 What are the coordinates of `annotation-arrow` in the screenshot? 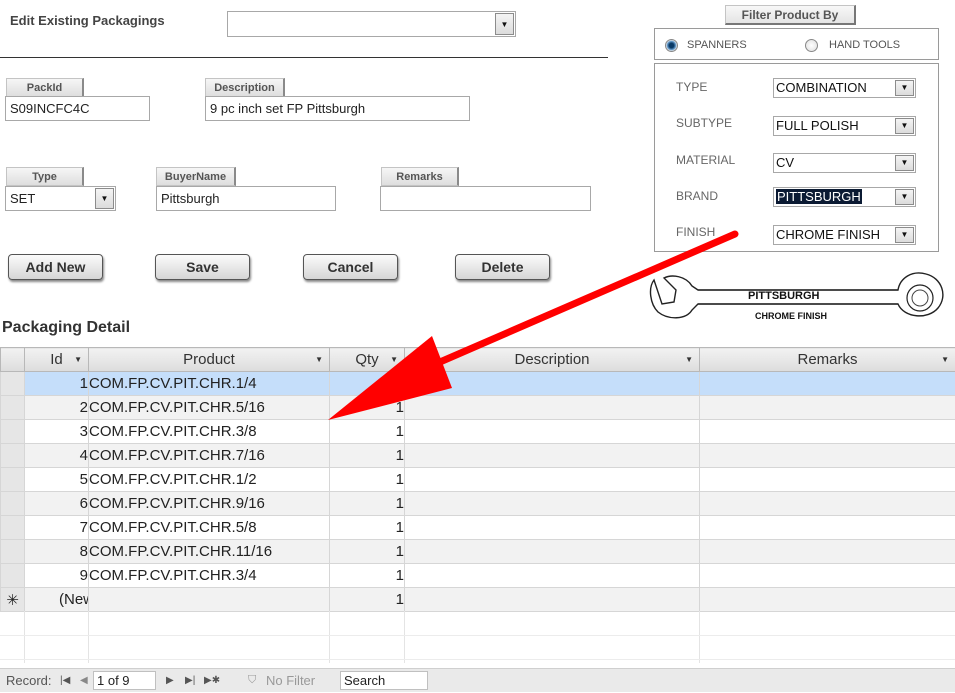 It's located at (533, 325).